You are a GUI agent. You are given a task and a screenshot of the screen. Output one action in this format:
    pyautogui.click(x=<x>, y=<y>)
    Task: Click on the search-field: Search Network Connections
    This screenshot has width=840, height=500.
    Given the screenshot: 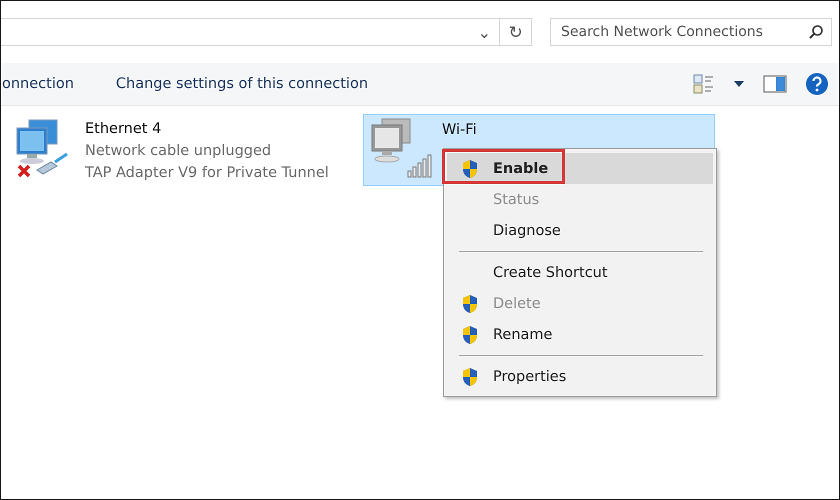 What is the action you would take?
    pyautogui.click(x=691, y=32)
    